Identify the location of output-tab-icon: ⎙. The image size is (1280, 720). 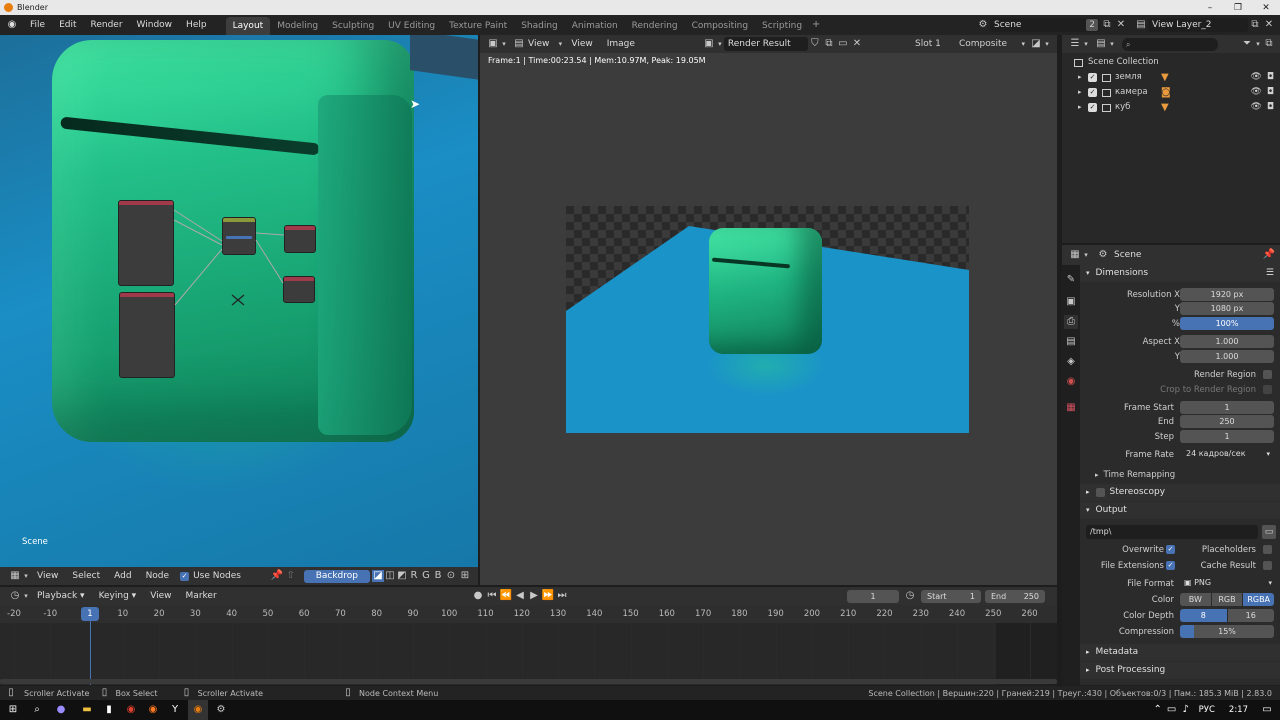
(1071, 322).